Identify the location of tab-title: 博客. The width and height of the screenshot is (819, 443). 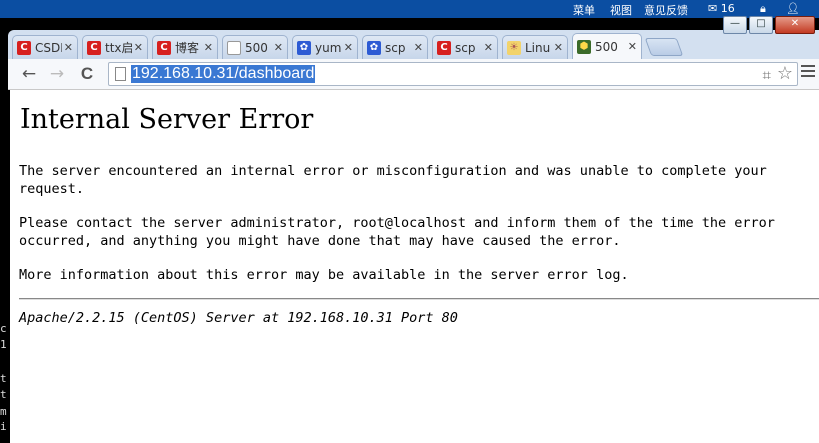
(187, 48).